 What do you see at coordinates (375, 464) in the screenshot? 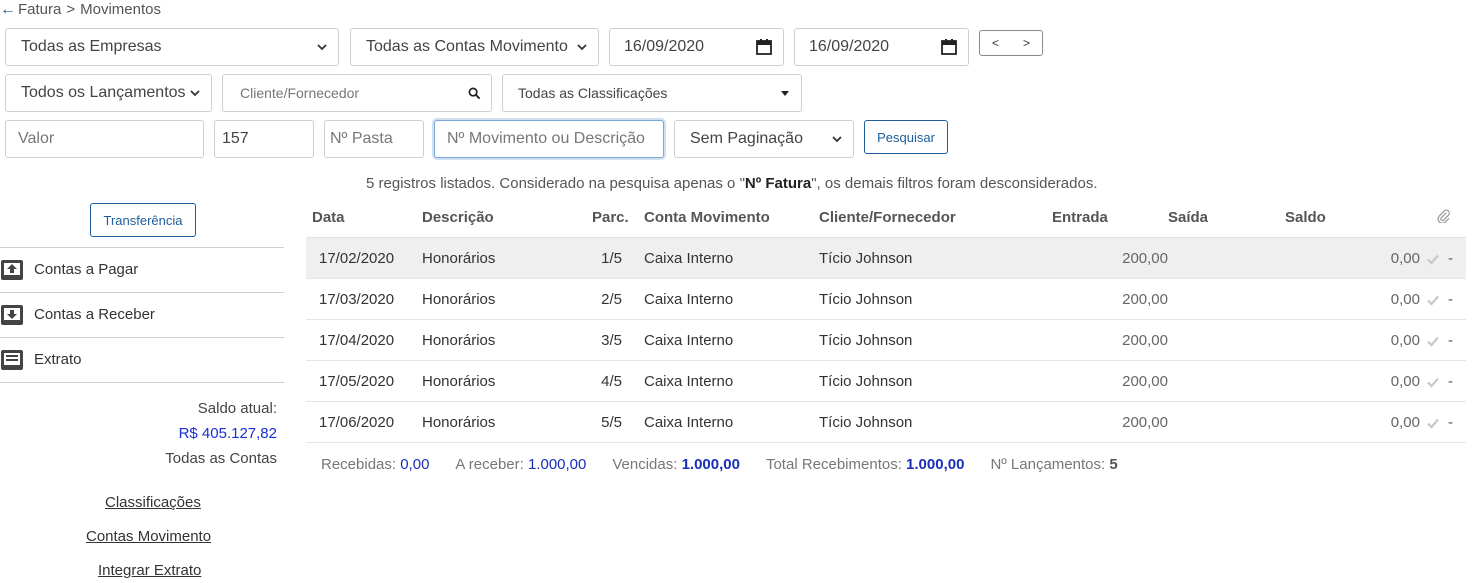
I see `total-recebidas: Recebidas: 0,00` at bounding box center [375, 464].